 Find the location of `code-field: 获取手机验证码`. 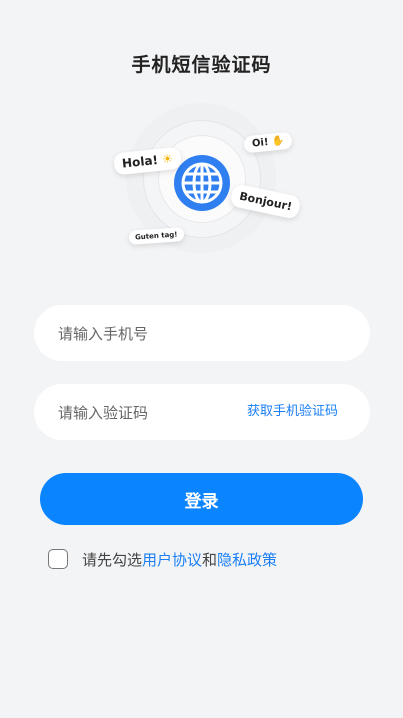

code-field: 获取手机验证码 is located at coordinates (202, 413).